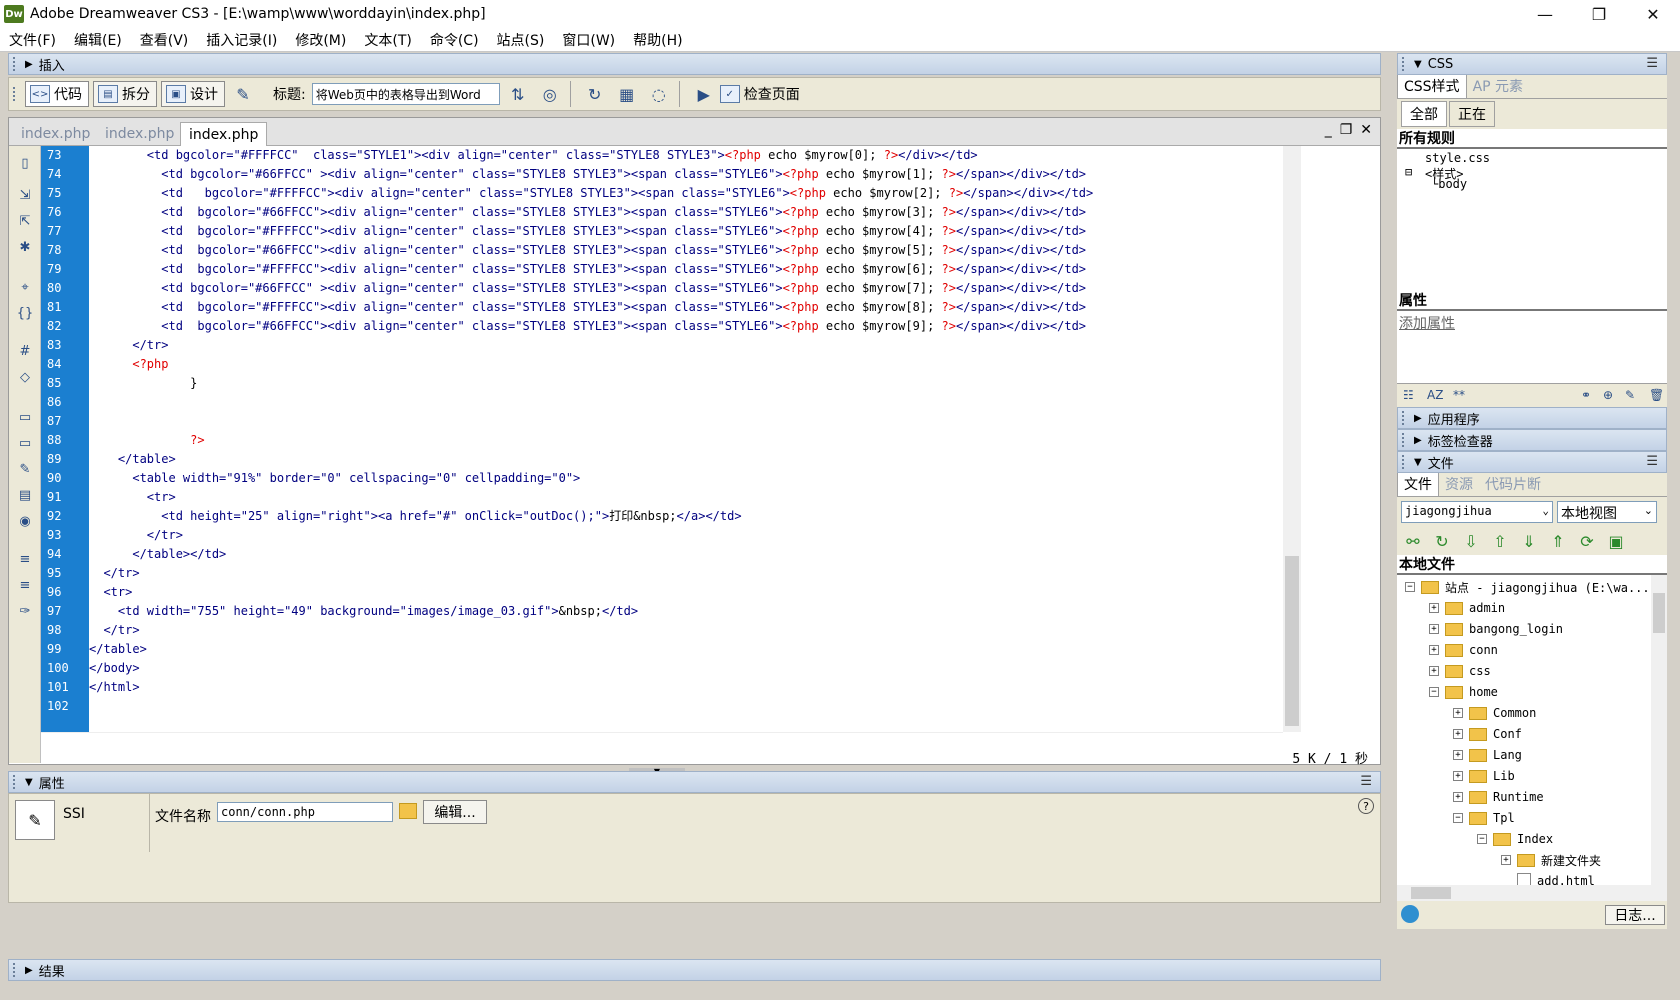 This screenshot has width=1680, height=1000. Describe the element at coordinates (164, 40) in the screenshot. I see `menu-view: 查看(V)` at that location.